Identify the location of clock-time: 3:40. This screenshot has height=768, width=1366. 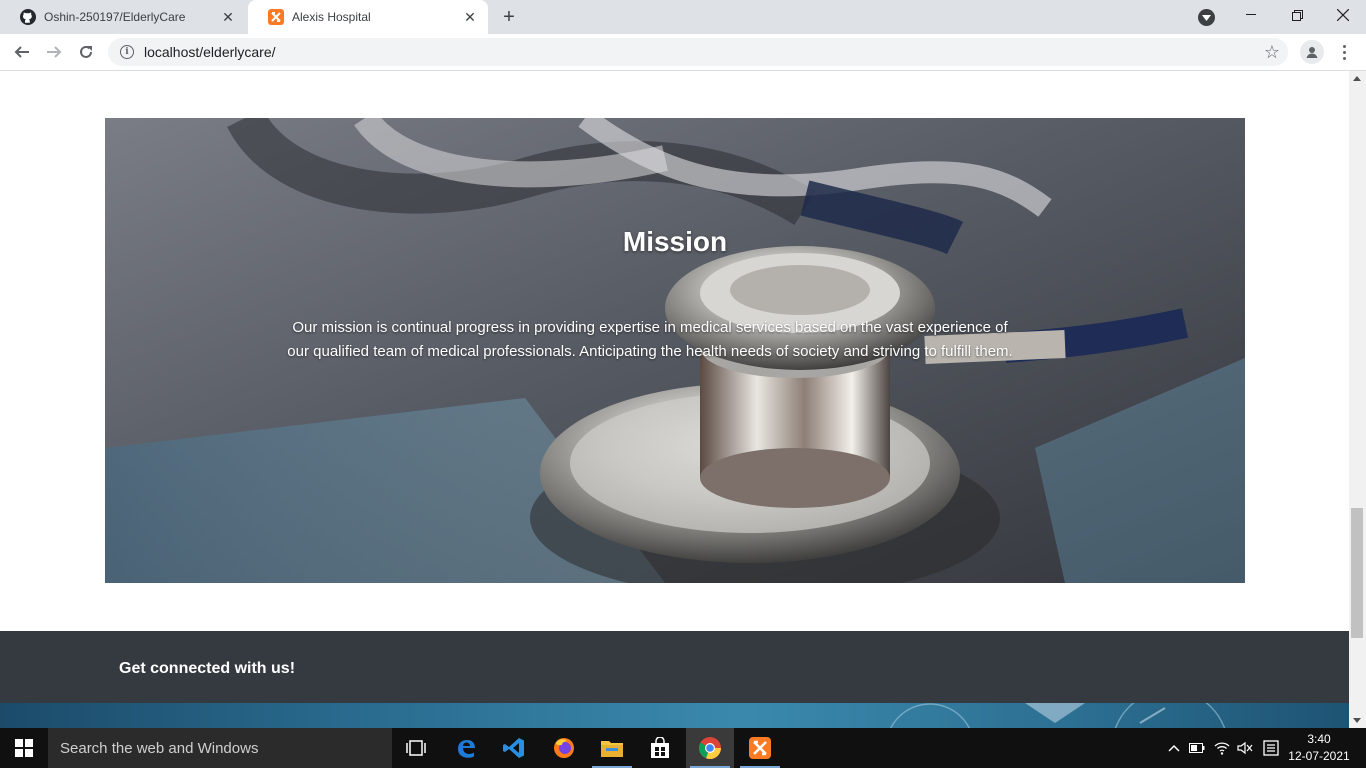
(1319, 739).